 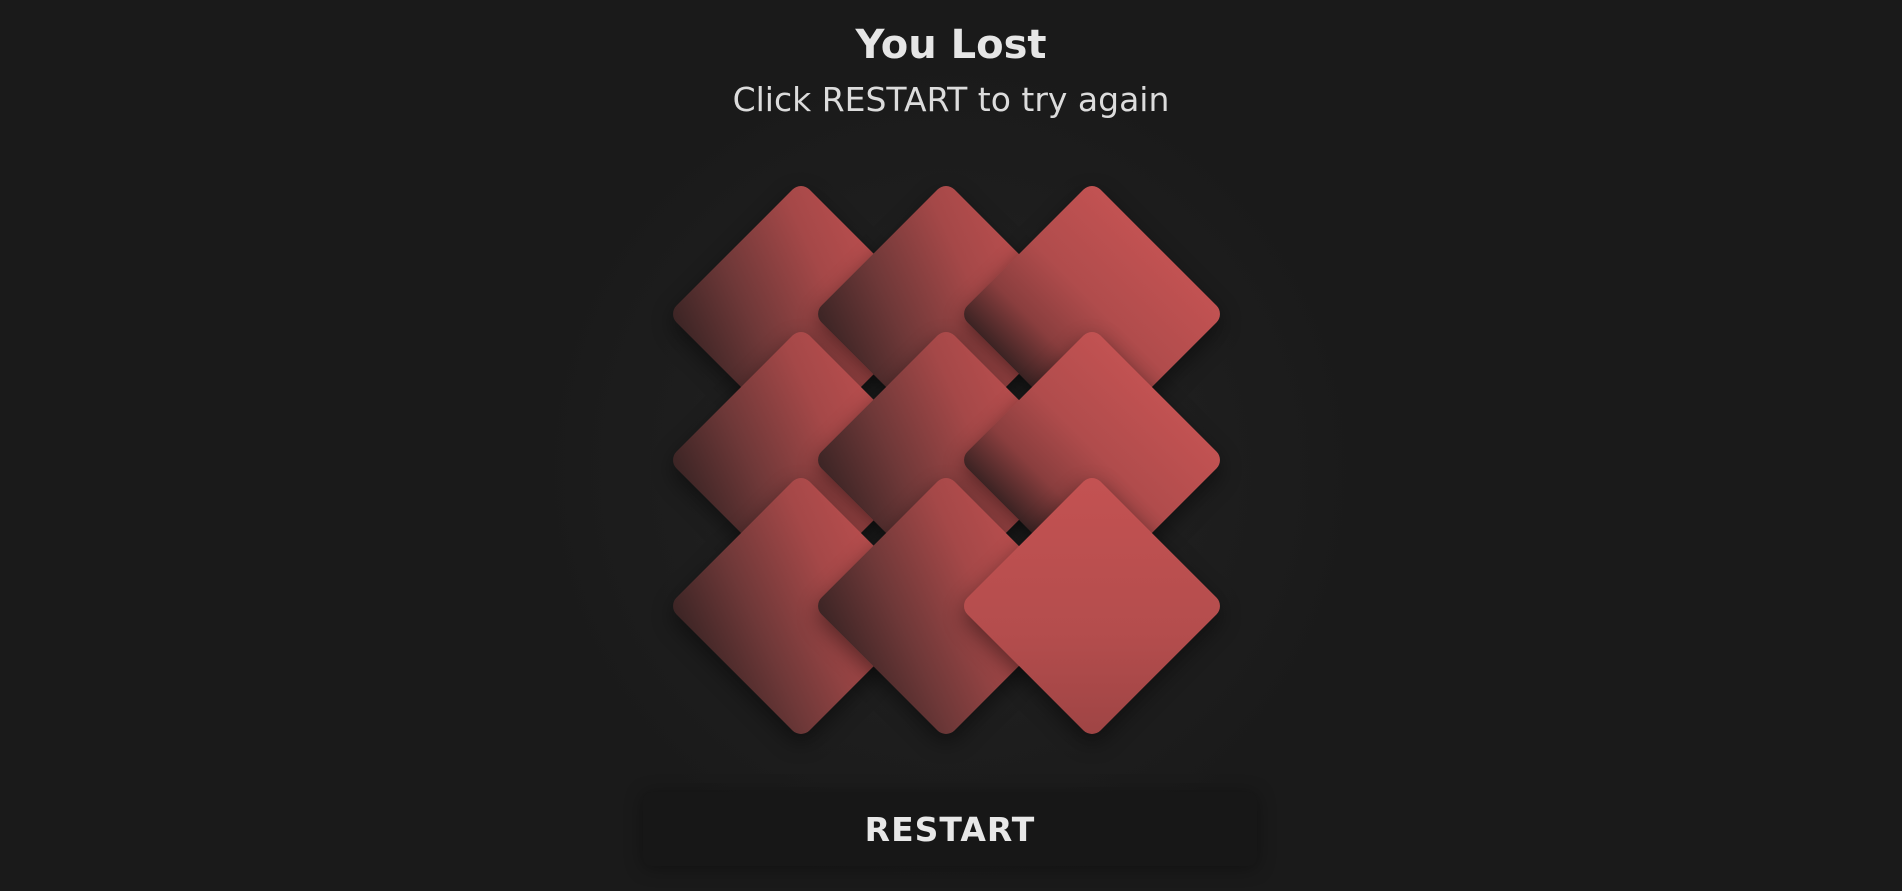 I want to click on game-over-subtitle: Click RESTART to try again, so click(x=951, y=99).